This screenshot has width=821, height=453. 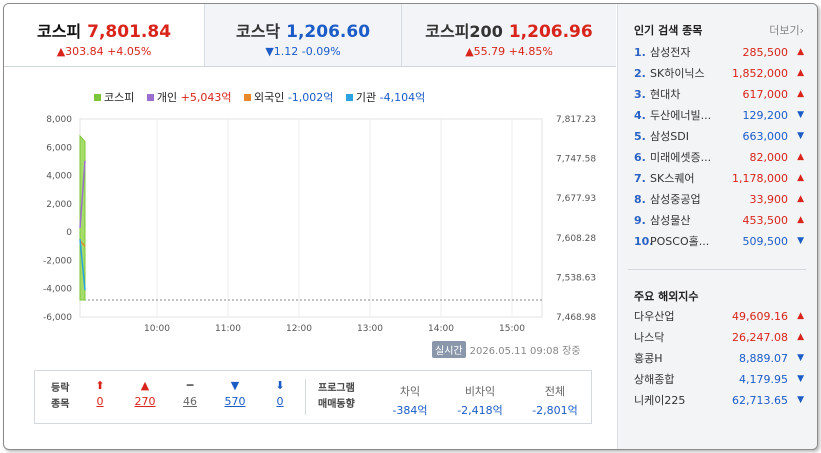 What do you see at coordinates (654, 316) in the screenshot?
I see `index-name: 다우산업` at bounding box center [654, 316].